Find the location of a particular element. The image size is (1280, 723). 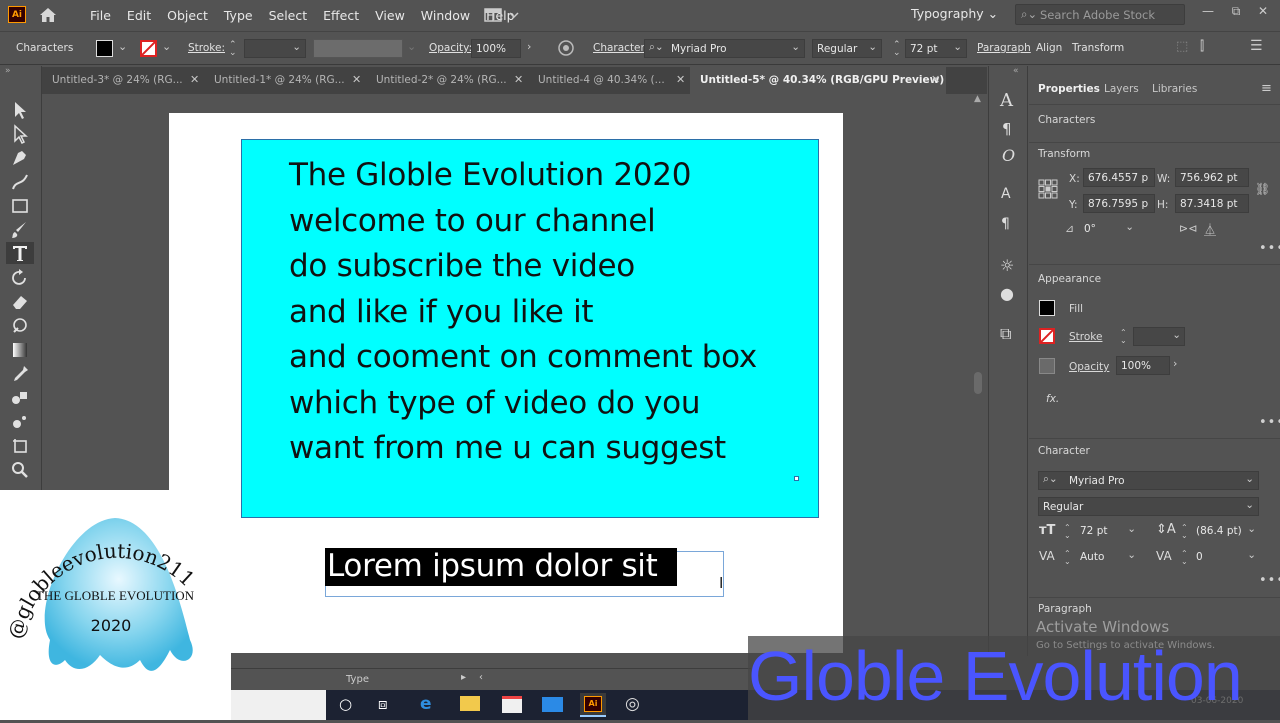

current-tool-status: Type is located at coordinates (357, 679).